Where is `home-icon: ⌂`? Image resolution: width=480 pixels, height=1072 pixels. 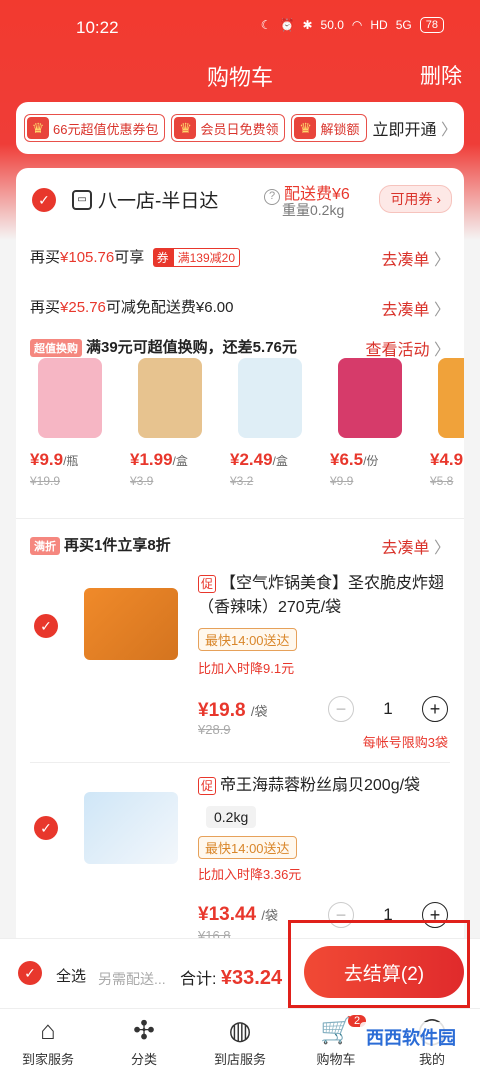
home-icon: ⌂ is located at coordinates (48, 1030).